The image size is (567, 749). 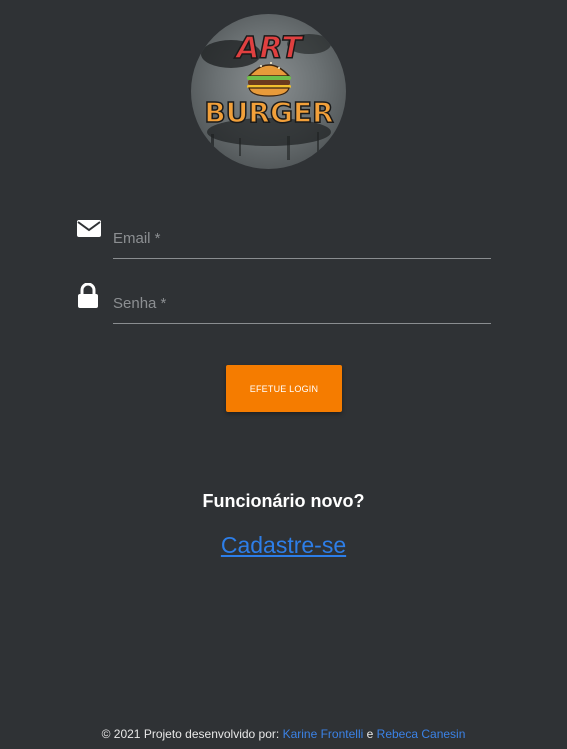 What do you see at coordinates (89, 295) in the screenshot?
I see `lock-icon` at bounding box center [89, 295].